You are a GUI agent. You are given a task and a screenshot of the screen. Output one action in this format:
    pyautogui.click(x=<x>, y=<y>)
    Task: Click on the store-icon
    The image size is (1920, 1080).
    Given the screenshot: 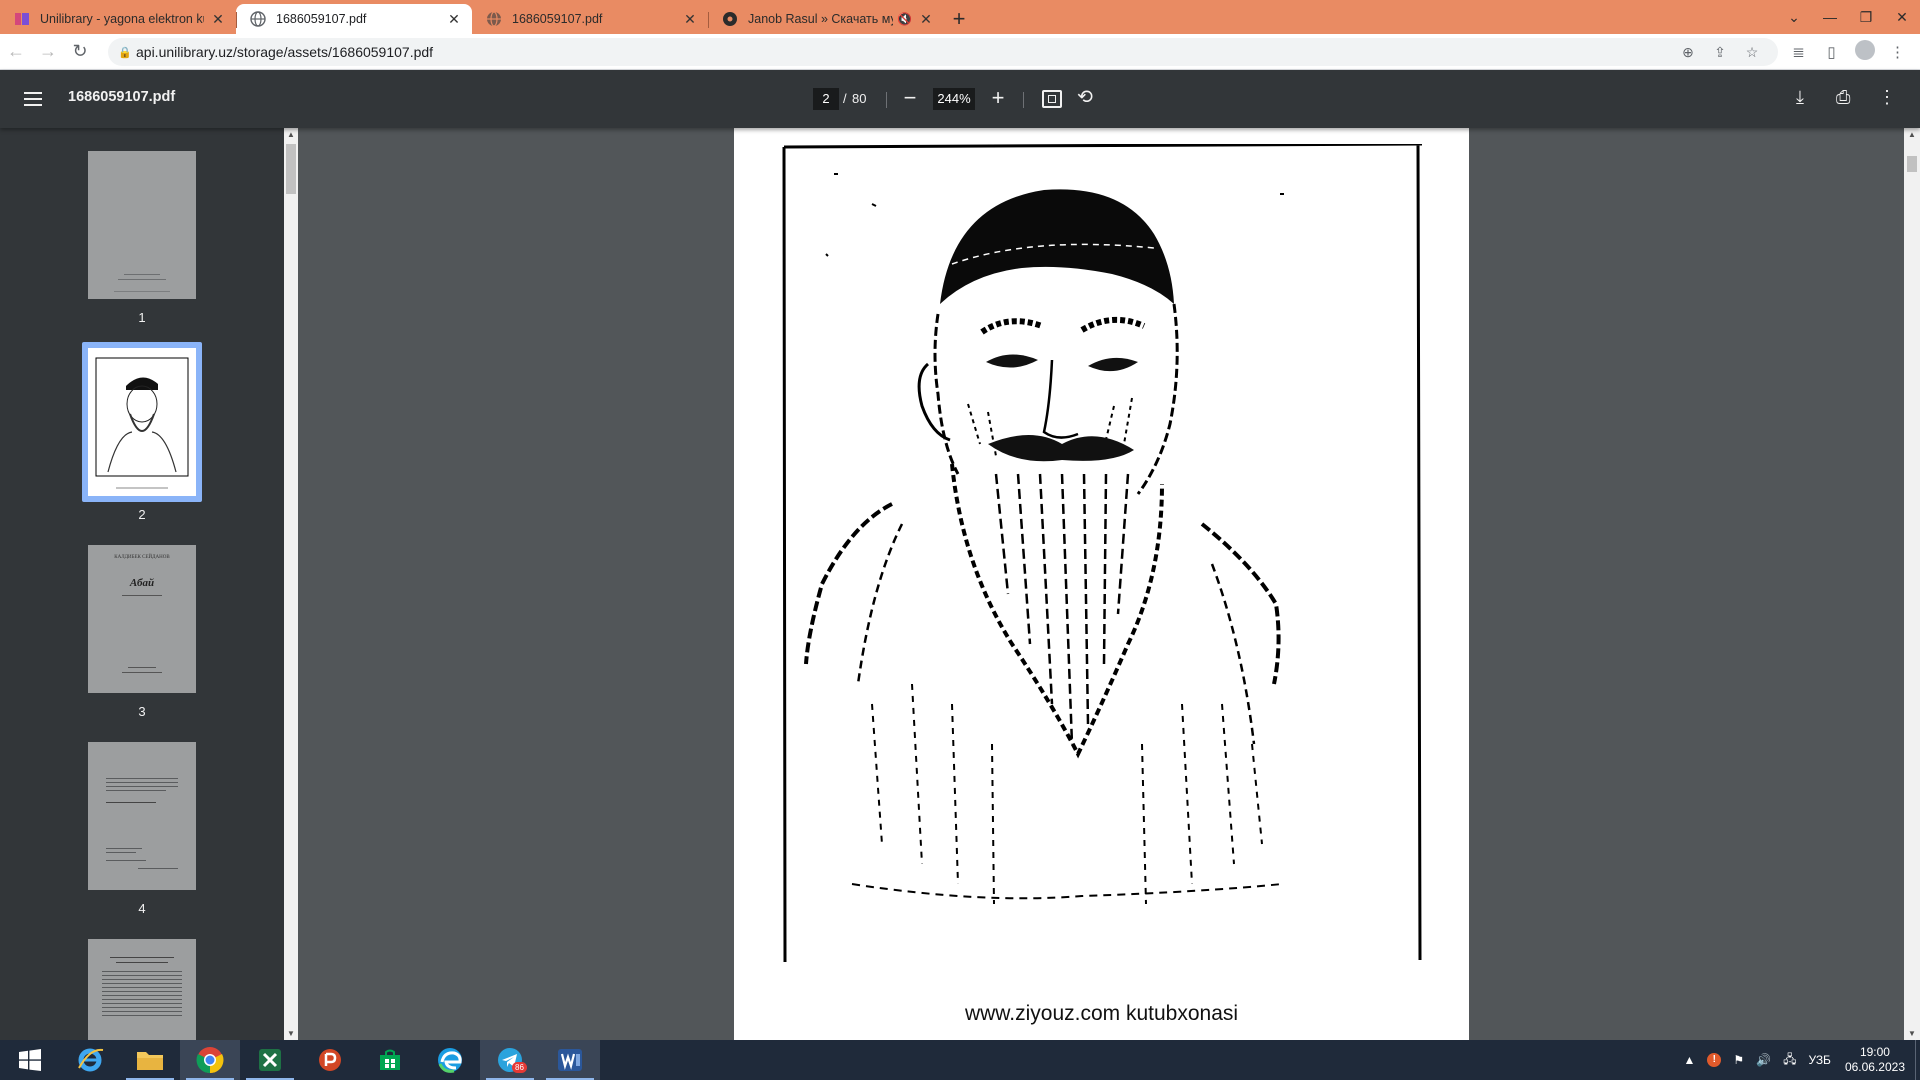 What is the action you would take?
    pyautogui.click(x=390, y=1060)
    